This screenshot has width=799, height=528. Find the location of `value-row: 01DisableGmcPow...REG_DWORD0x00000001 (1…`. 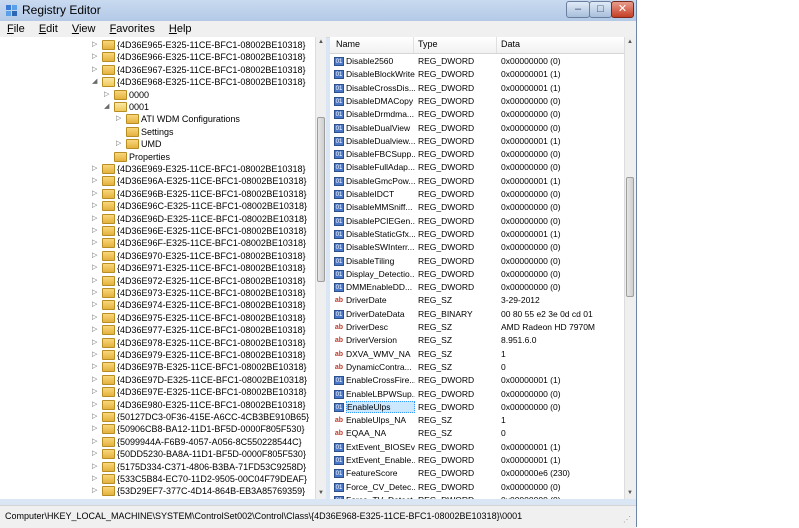

value-row: 01DisableGmcPow...REG_DWORD0x00000001 (1… is located at coordinates (477, 181).